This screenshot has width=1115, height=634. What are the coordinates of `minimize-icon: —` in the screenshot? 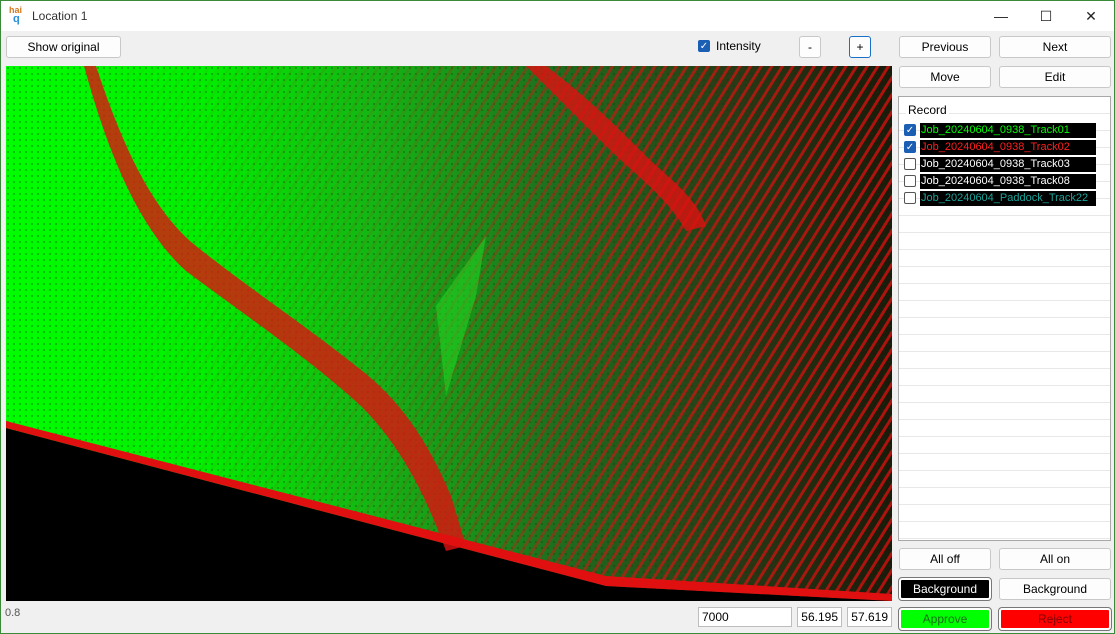 It's located at (1001, 16).